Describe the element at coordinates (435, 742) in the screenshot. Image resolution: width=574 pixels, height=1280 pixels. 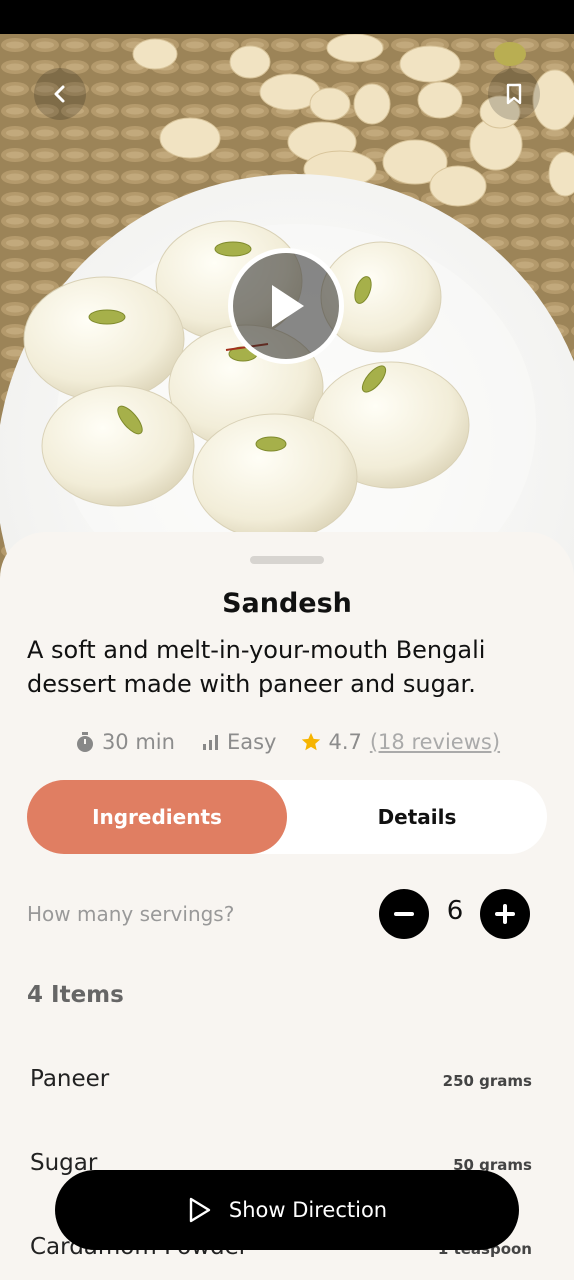
I see `reviews-link: (18 reviews)` at that location.